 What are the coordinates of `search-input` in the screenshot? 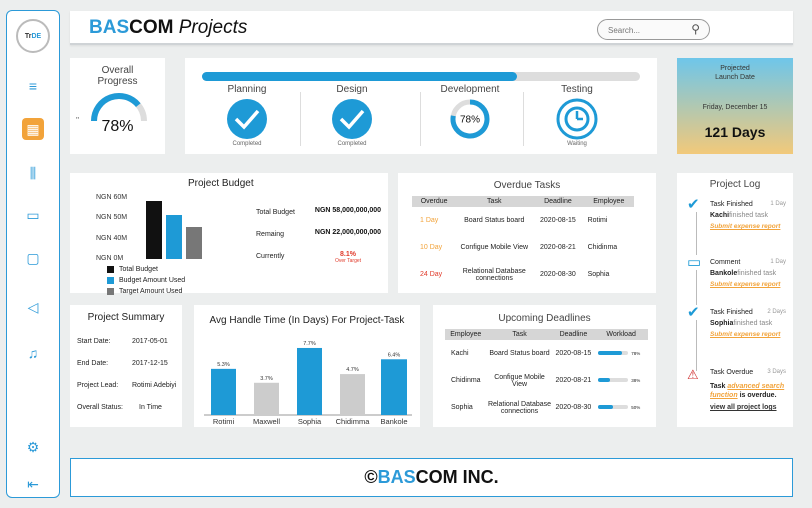 It's located at (648, 30).